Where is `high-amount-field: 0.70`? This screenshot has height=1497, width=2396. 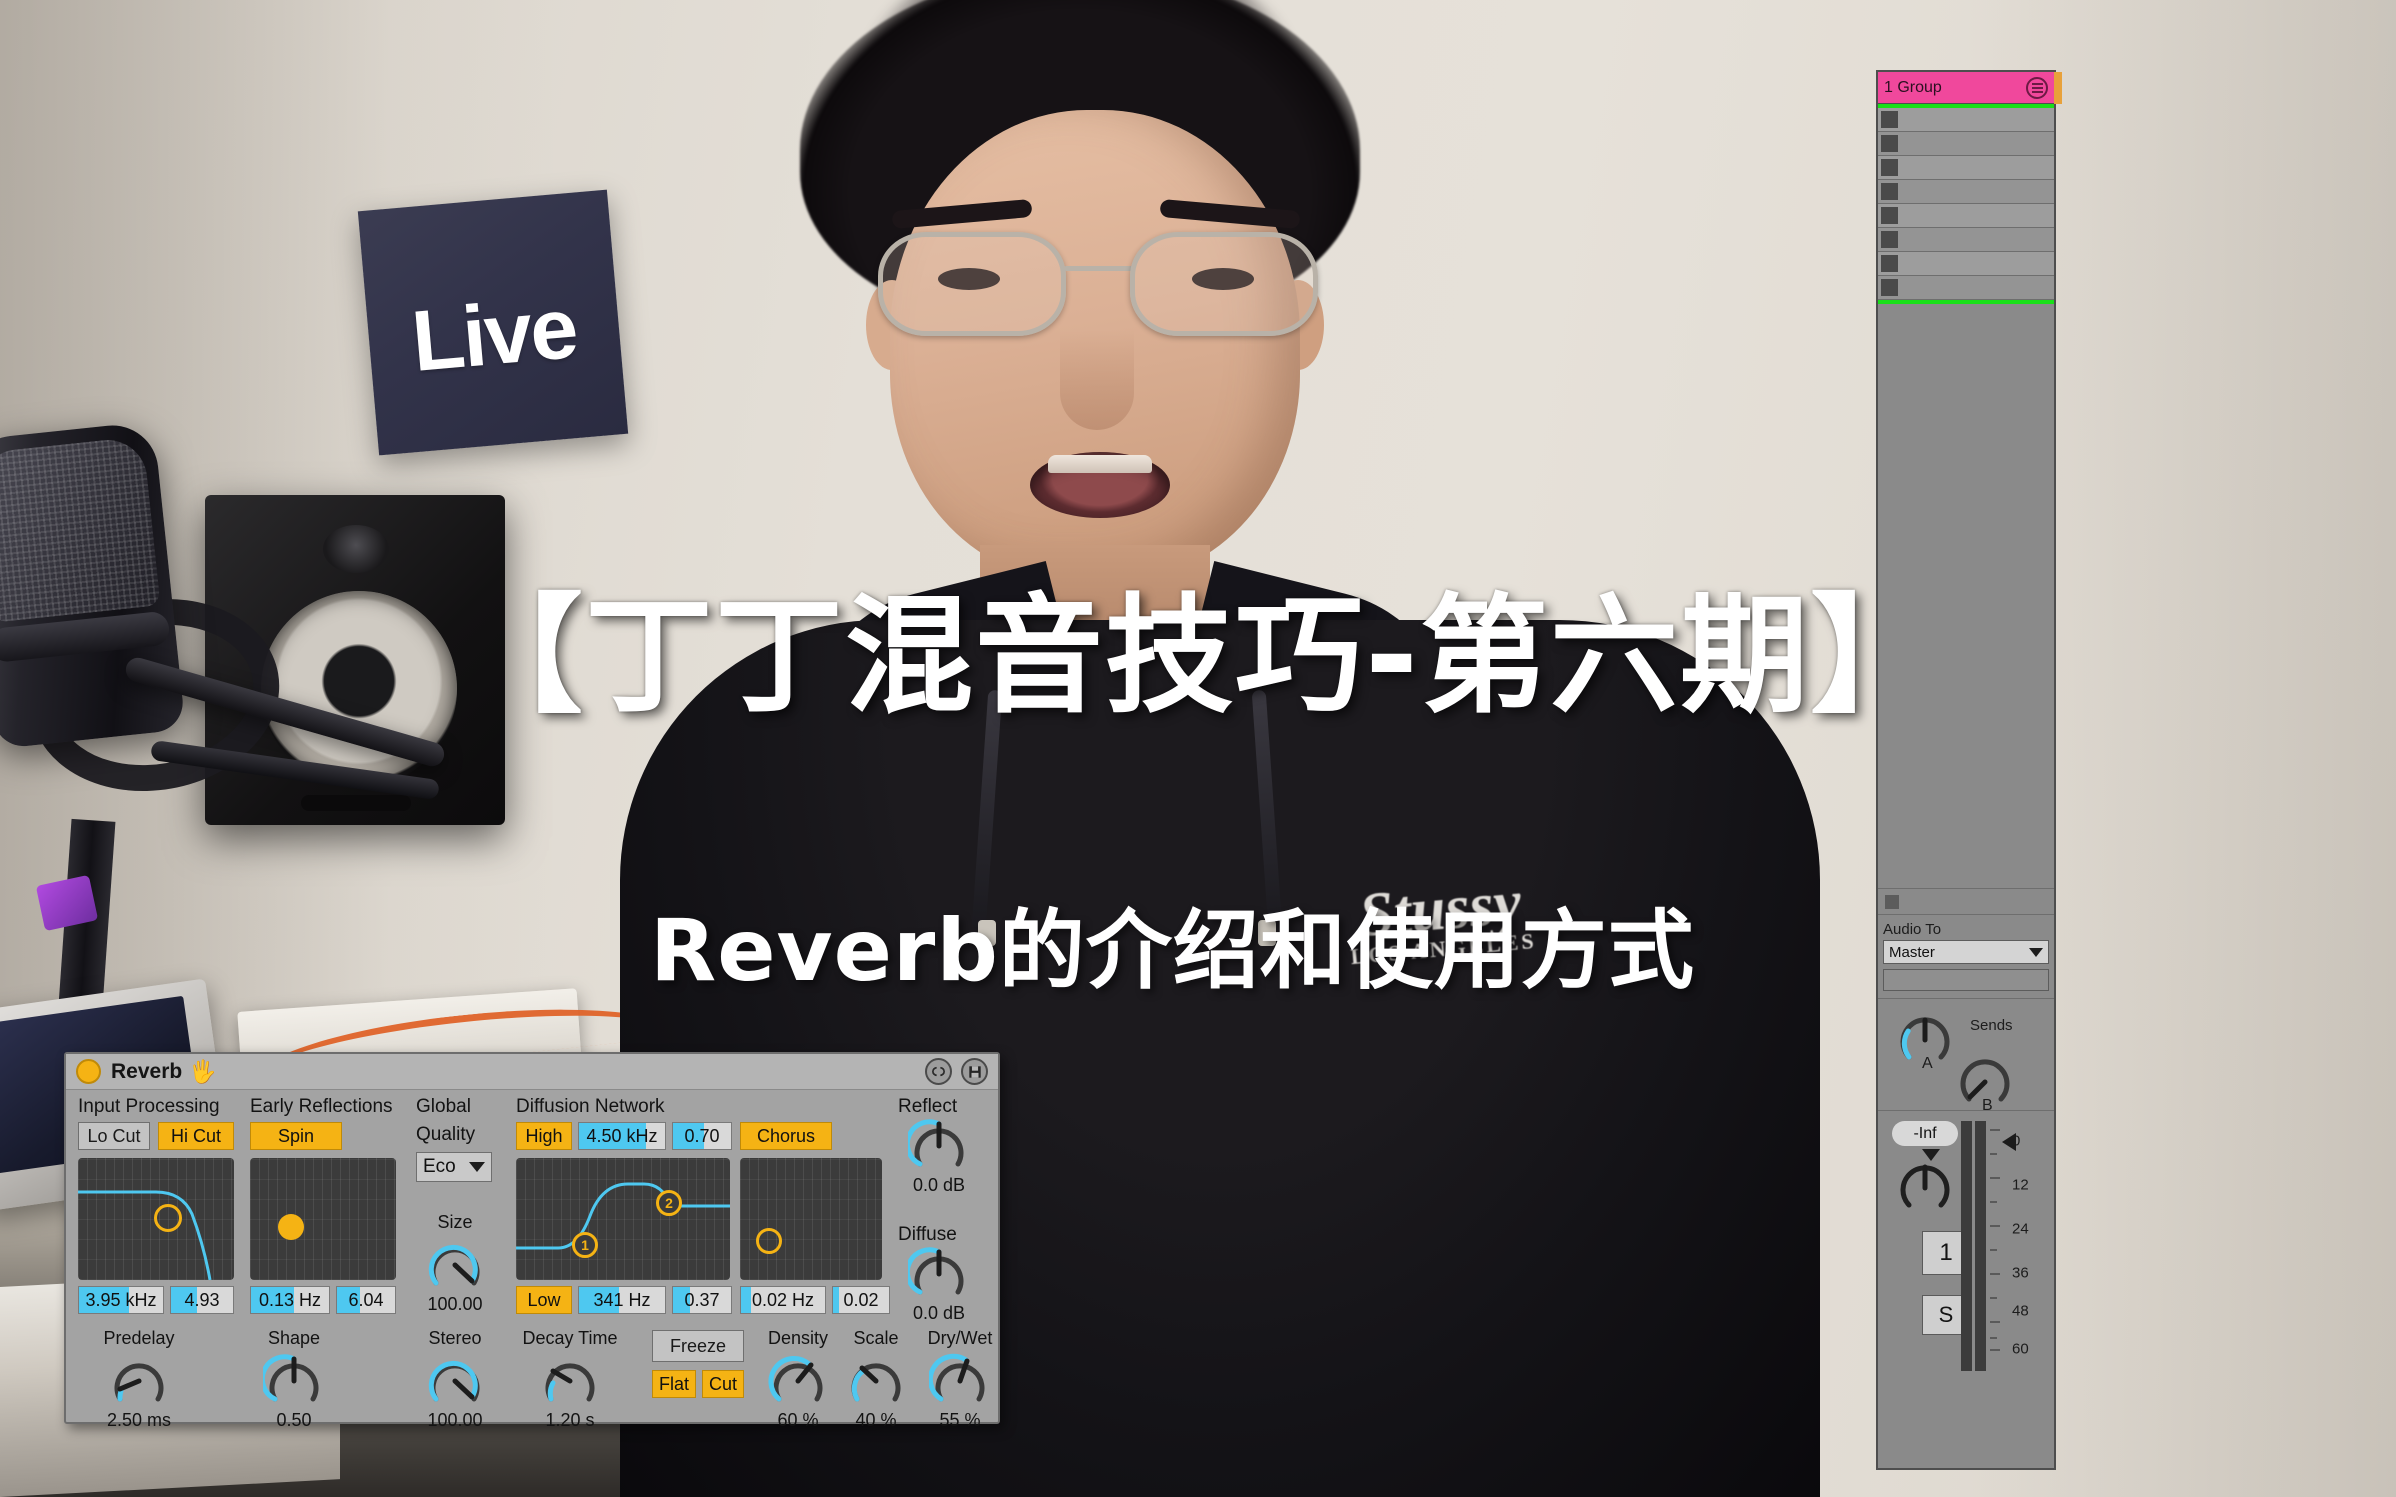
high-amount-field: 0.70 is located at coordinates (702, 1136).